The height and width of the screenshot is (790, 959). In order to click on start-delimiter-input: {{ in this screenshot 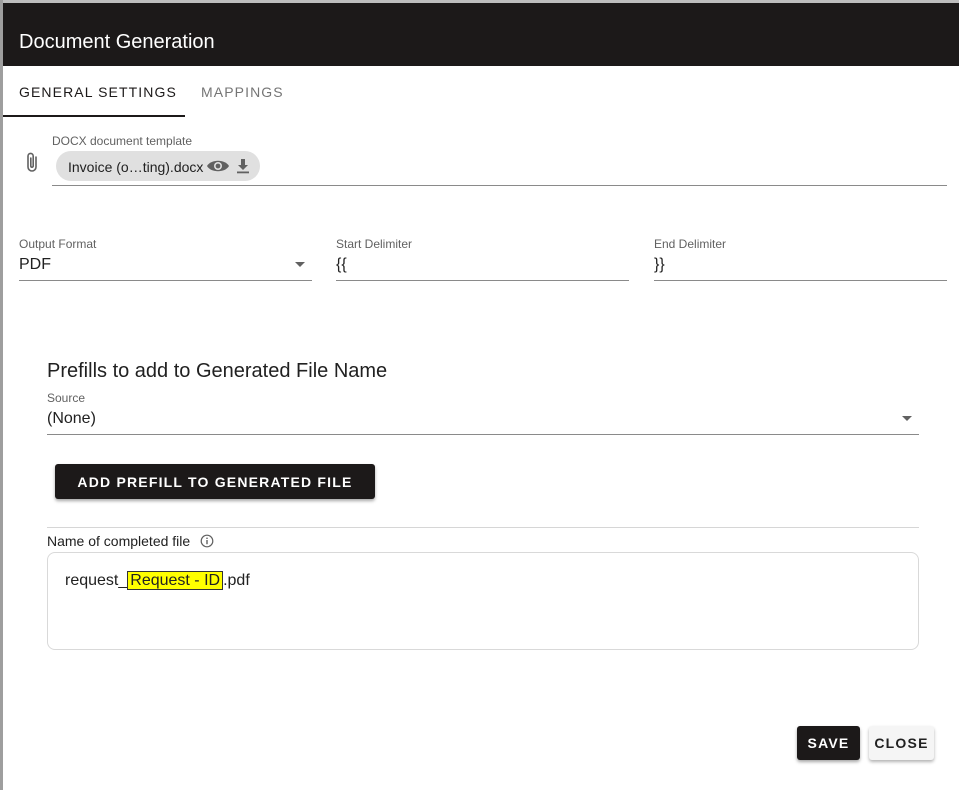, I will do `click(341, 265)`.